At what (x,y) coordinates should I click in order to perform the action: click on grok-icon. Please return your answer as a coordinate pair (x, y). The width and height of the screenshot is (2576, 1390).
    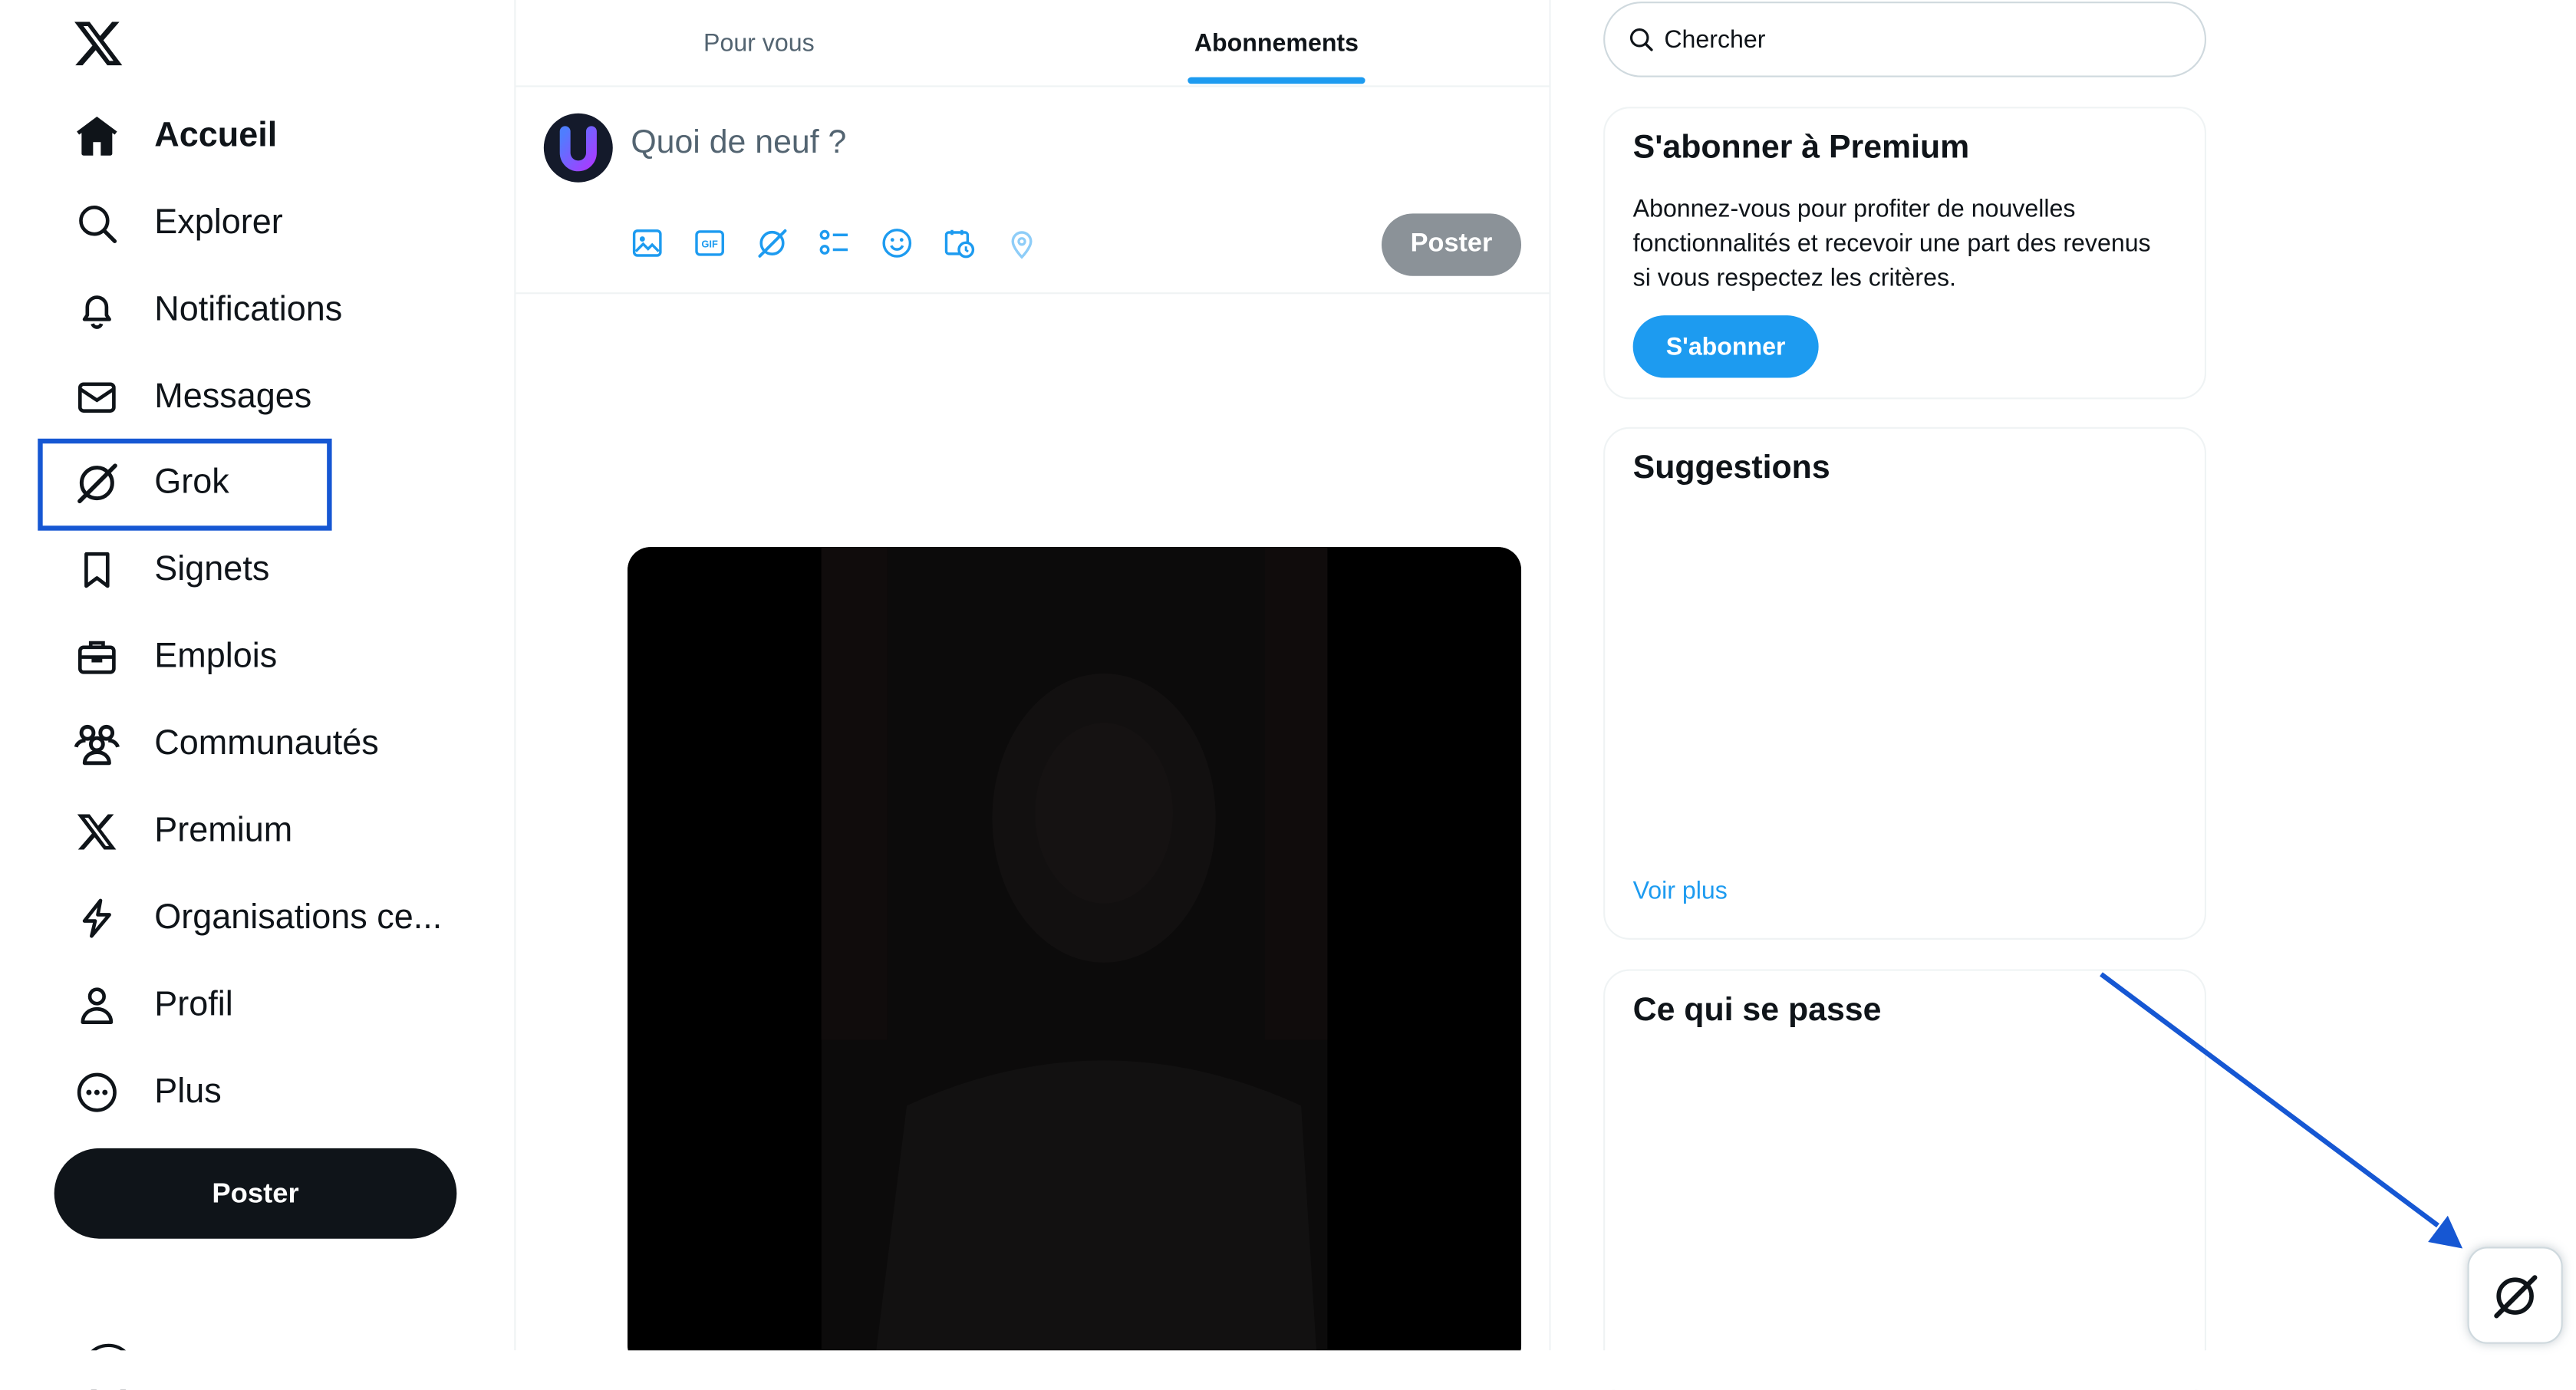
    Looking at the image, I should click on (2515, 1295).